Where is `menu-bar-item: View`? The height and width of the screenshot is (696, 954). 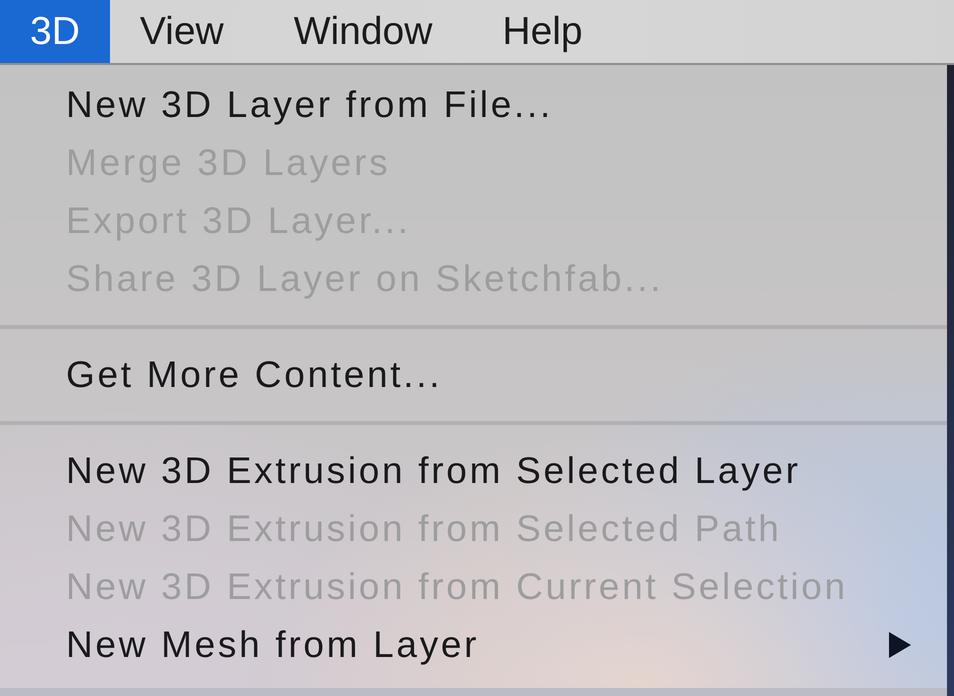
menu-bar-item: View is located at coordinates (182, 31).